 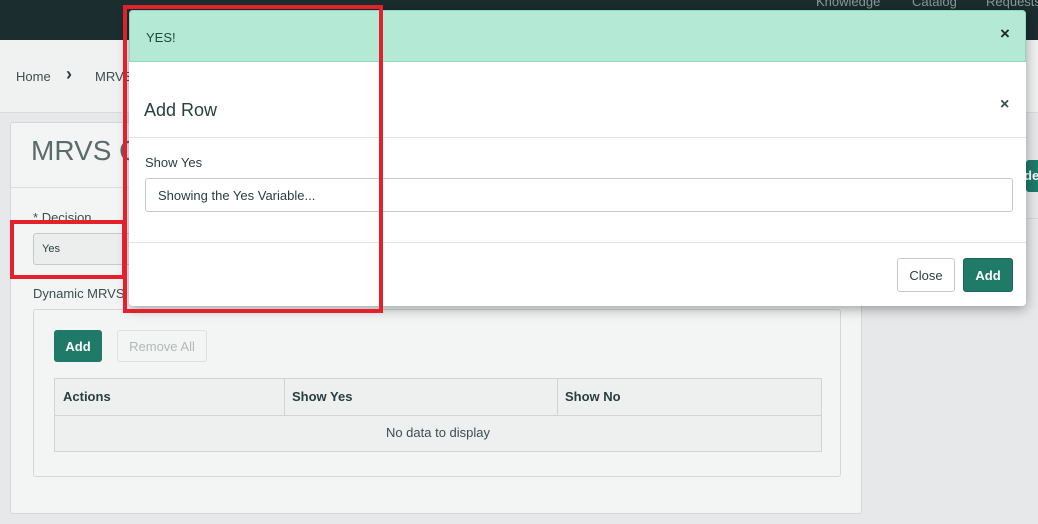 What do you see at coordinates (161, 37) in the screenshot?
I see `alert-message: YES!` at bounding box center [161, 37].